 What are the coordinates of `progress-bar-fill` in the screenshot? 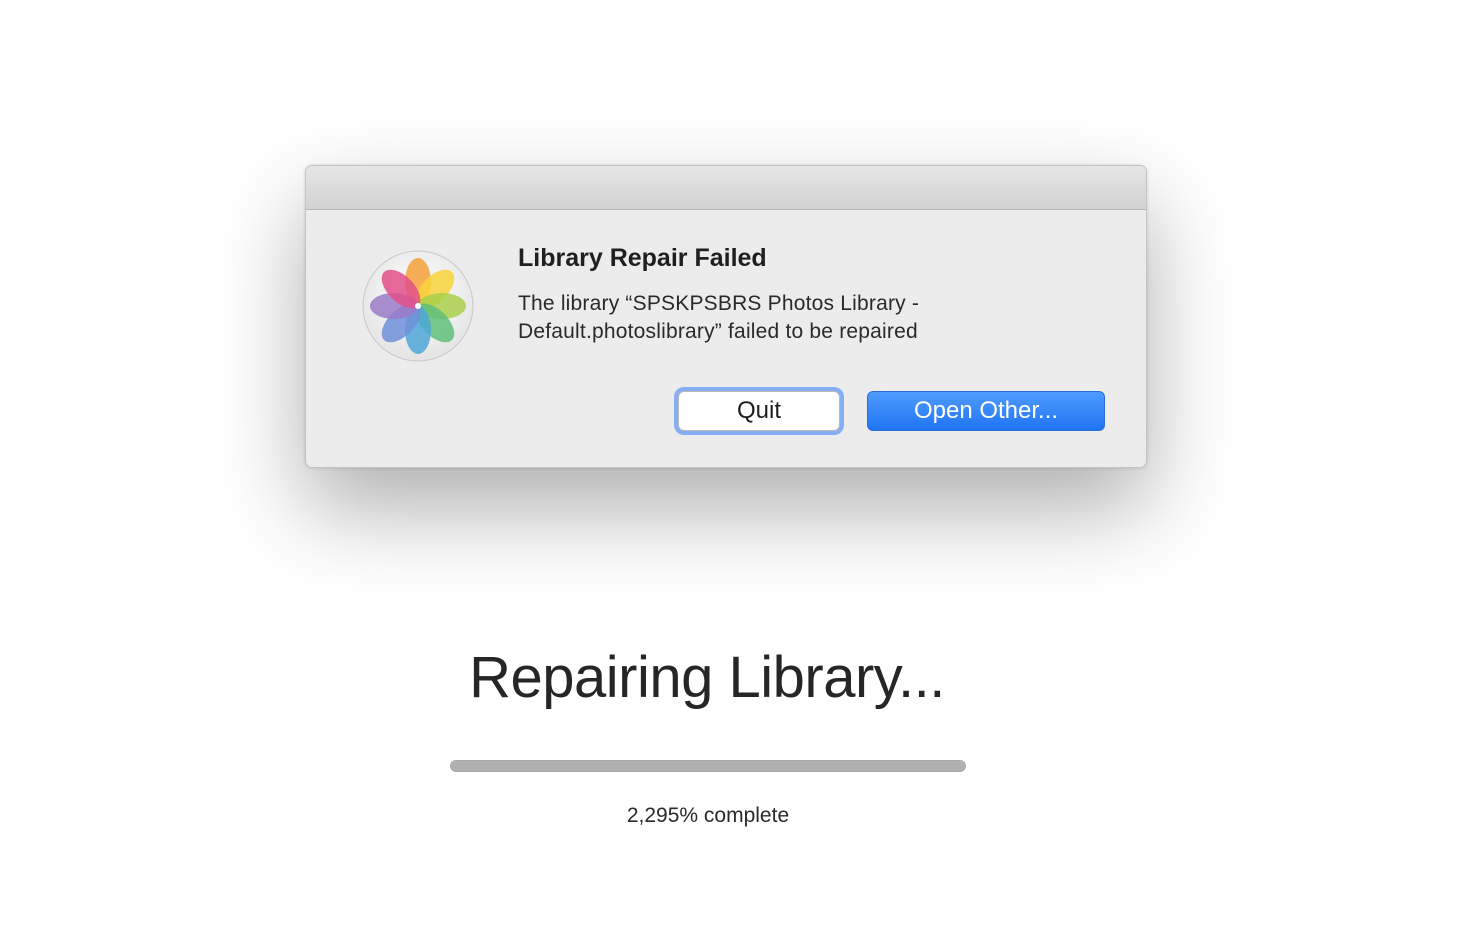 It's located at (708, 766).